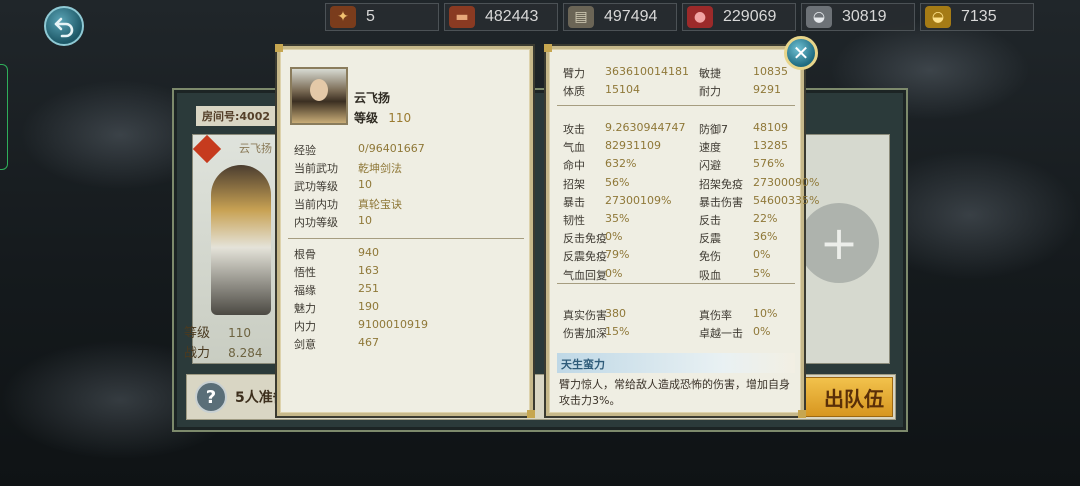 The image size is (1080, 486). I want to click on stat-label: 臂力, so click(574, 73).